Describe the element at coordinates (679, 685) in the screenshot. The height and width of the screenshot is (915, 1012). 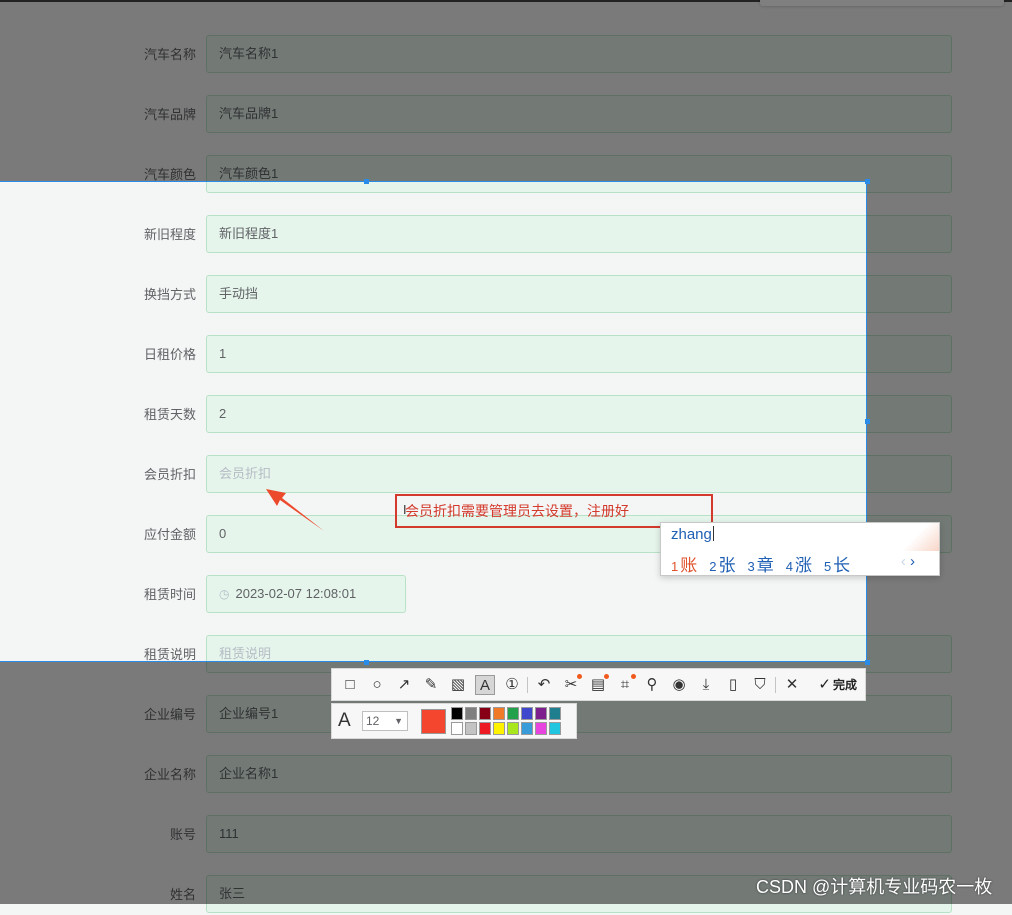
I see `record-tool-icon: ◉` at that location.